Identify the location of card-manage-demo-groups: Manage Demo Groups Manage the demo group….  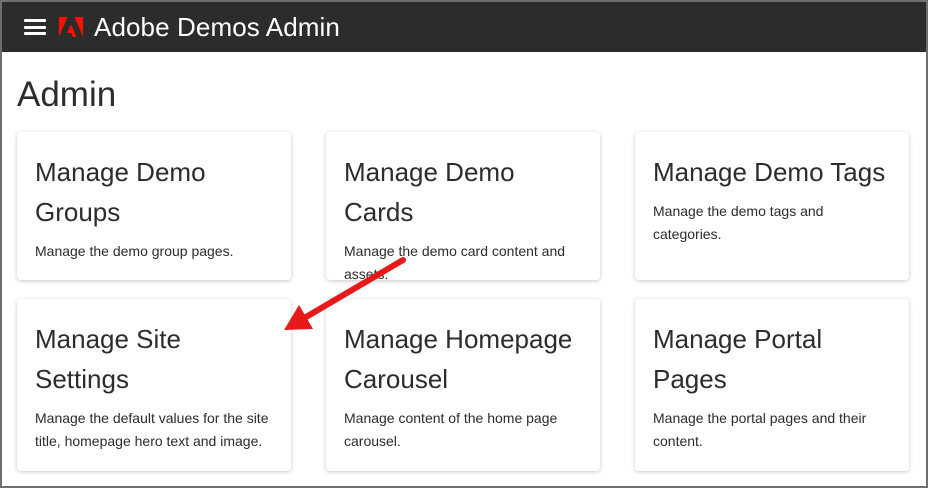
(154, 206).